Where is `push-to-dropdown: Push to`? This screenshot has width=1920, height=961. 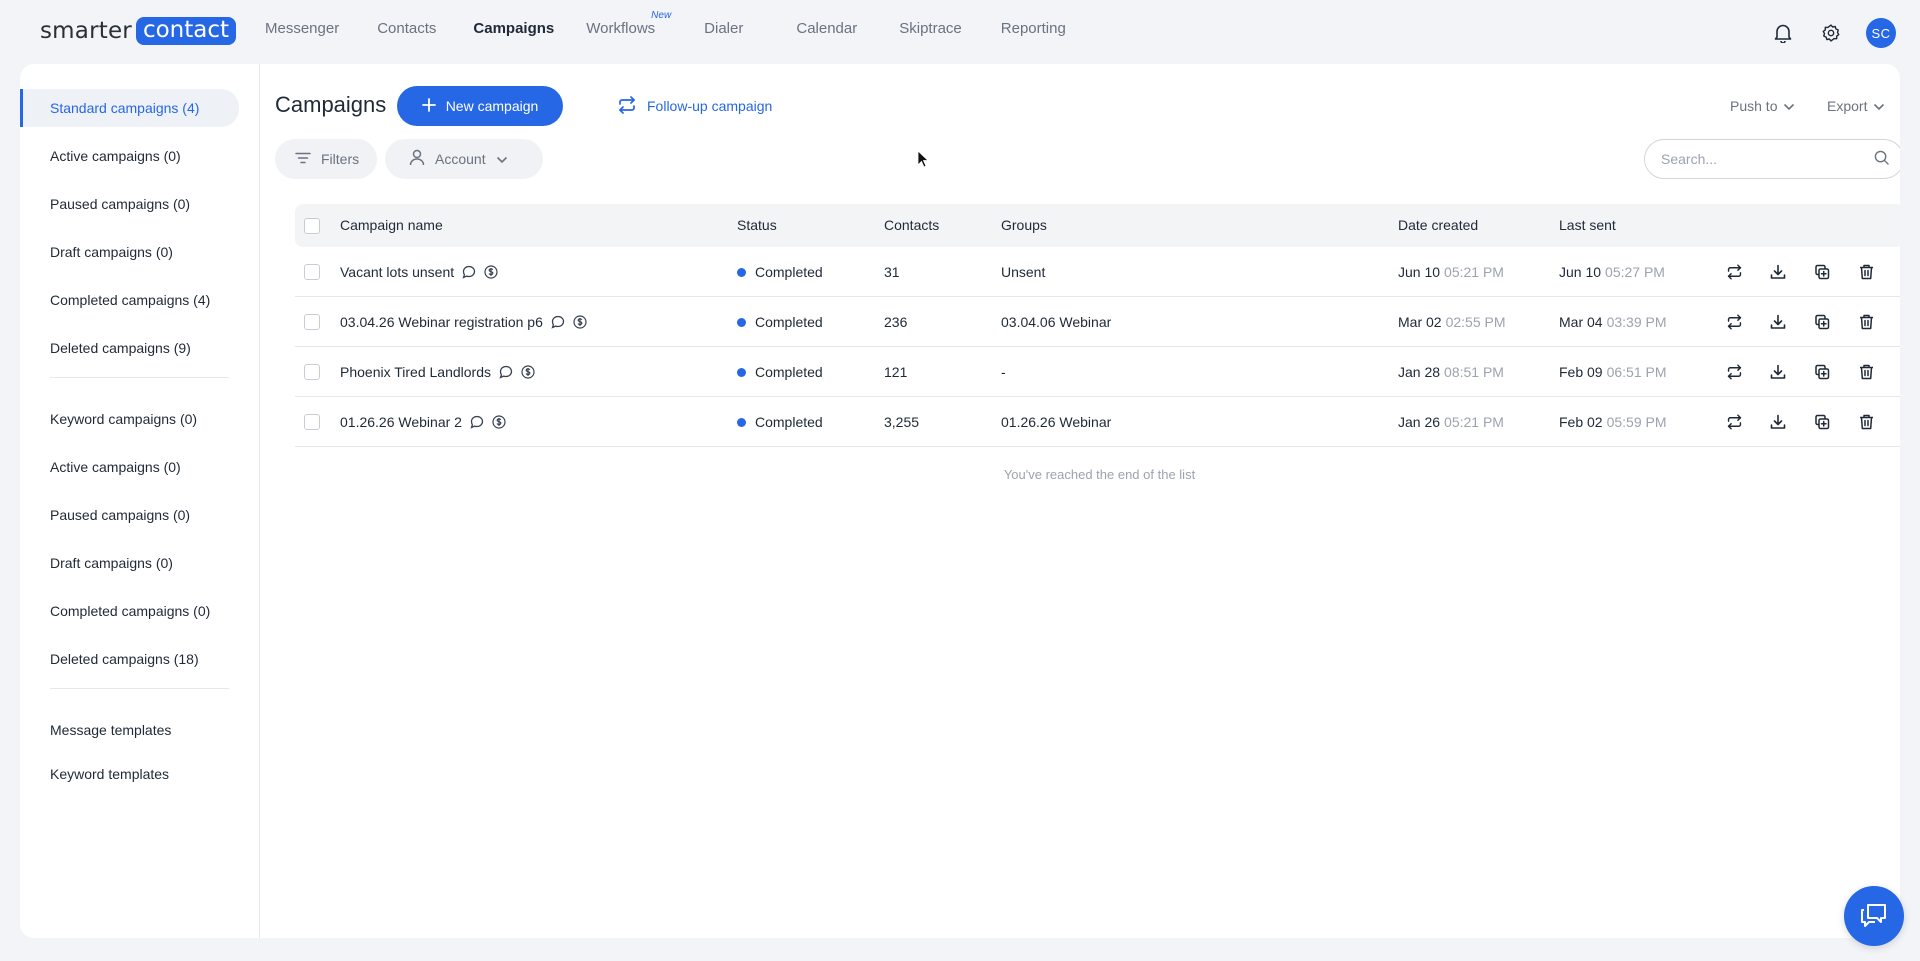 push-to-dropdown: Push to is located at coordinates (1762, 106).